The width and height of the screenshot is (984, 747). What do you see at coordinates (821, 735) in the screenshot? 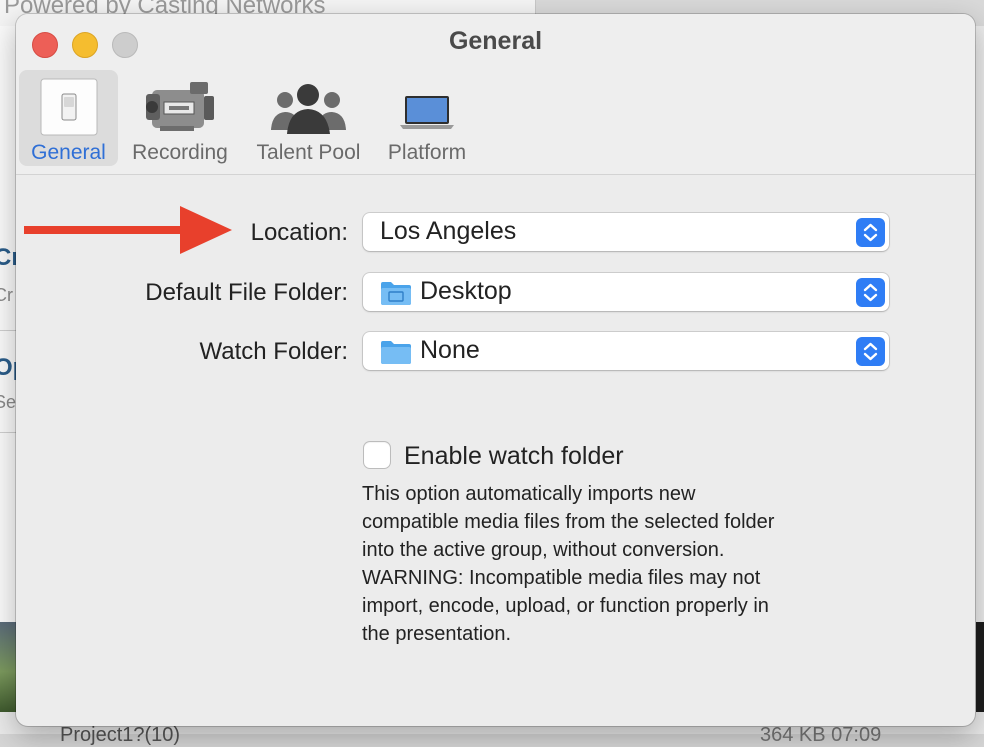
I see `background-bottom-meta: 364 KB 07:09` at bounding box center [821, 735].